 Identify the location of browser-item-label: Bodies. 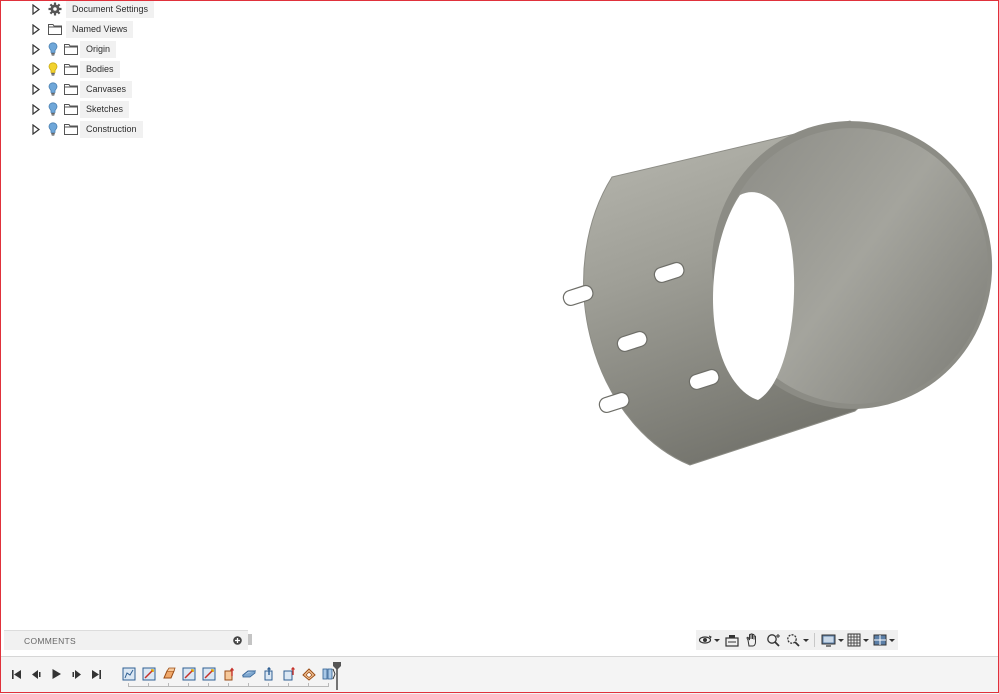
(100, 69).